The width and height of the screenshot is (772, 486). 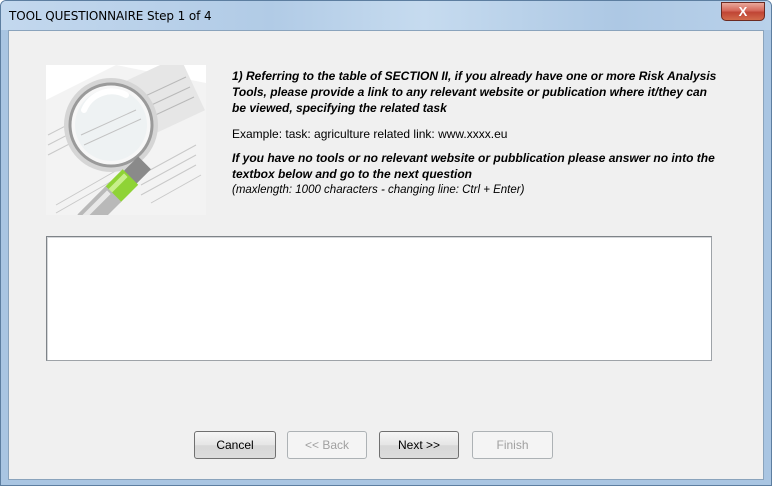 What do you see at coordinates (110, 16) in the screenshot?
I see `window-title: TOOL QUESTIONNAIRE Step 1 of 4` at bounding box center [110, 16].